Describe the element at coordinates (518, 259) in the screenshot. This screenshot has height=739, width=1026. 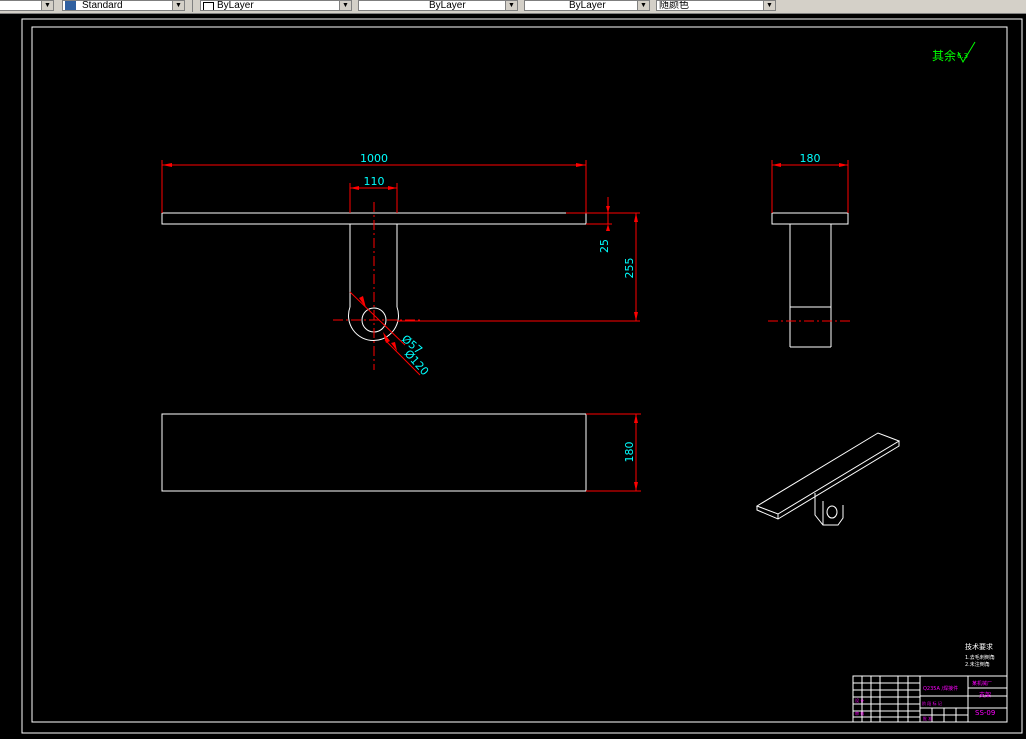
I see `dimension-25-255: 25 255` at that location.